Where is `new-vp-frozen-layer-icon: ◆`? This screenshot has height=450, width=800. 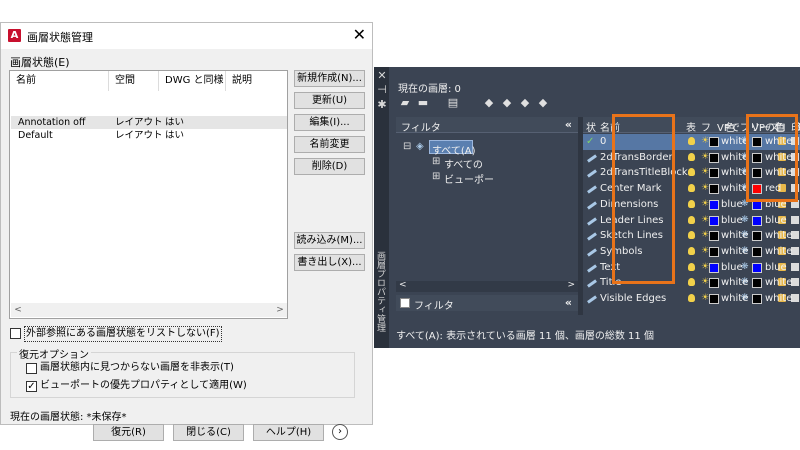
new-vp-frozen-layer-icon: ◆ is located at coordinates (507, 103).